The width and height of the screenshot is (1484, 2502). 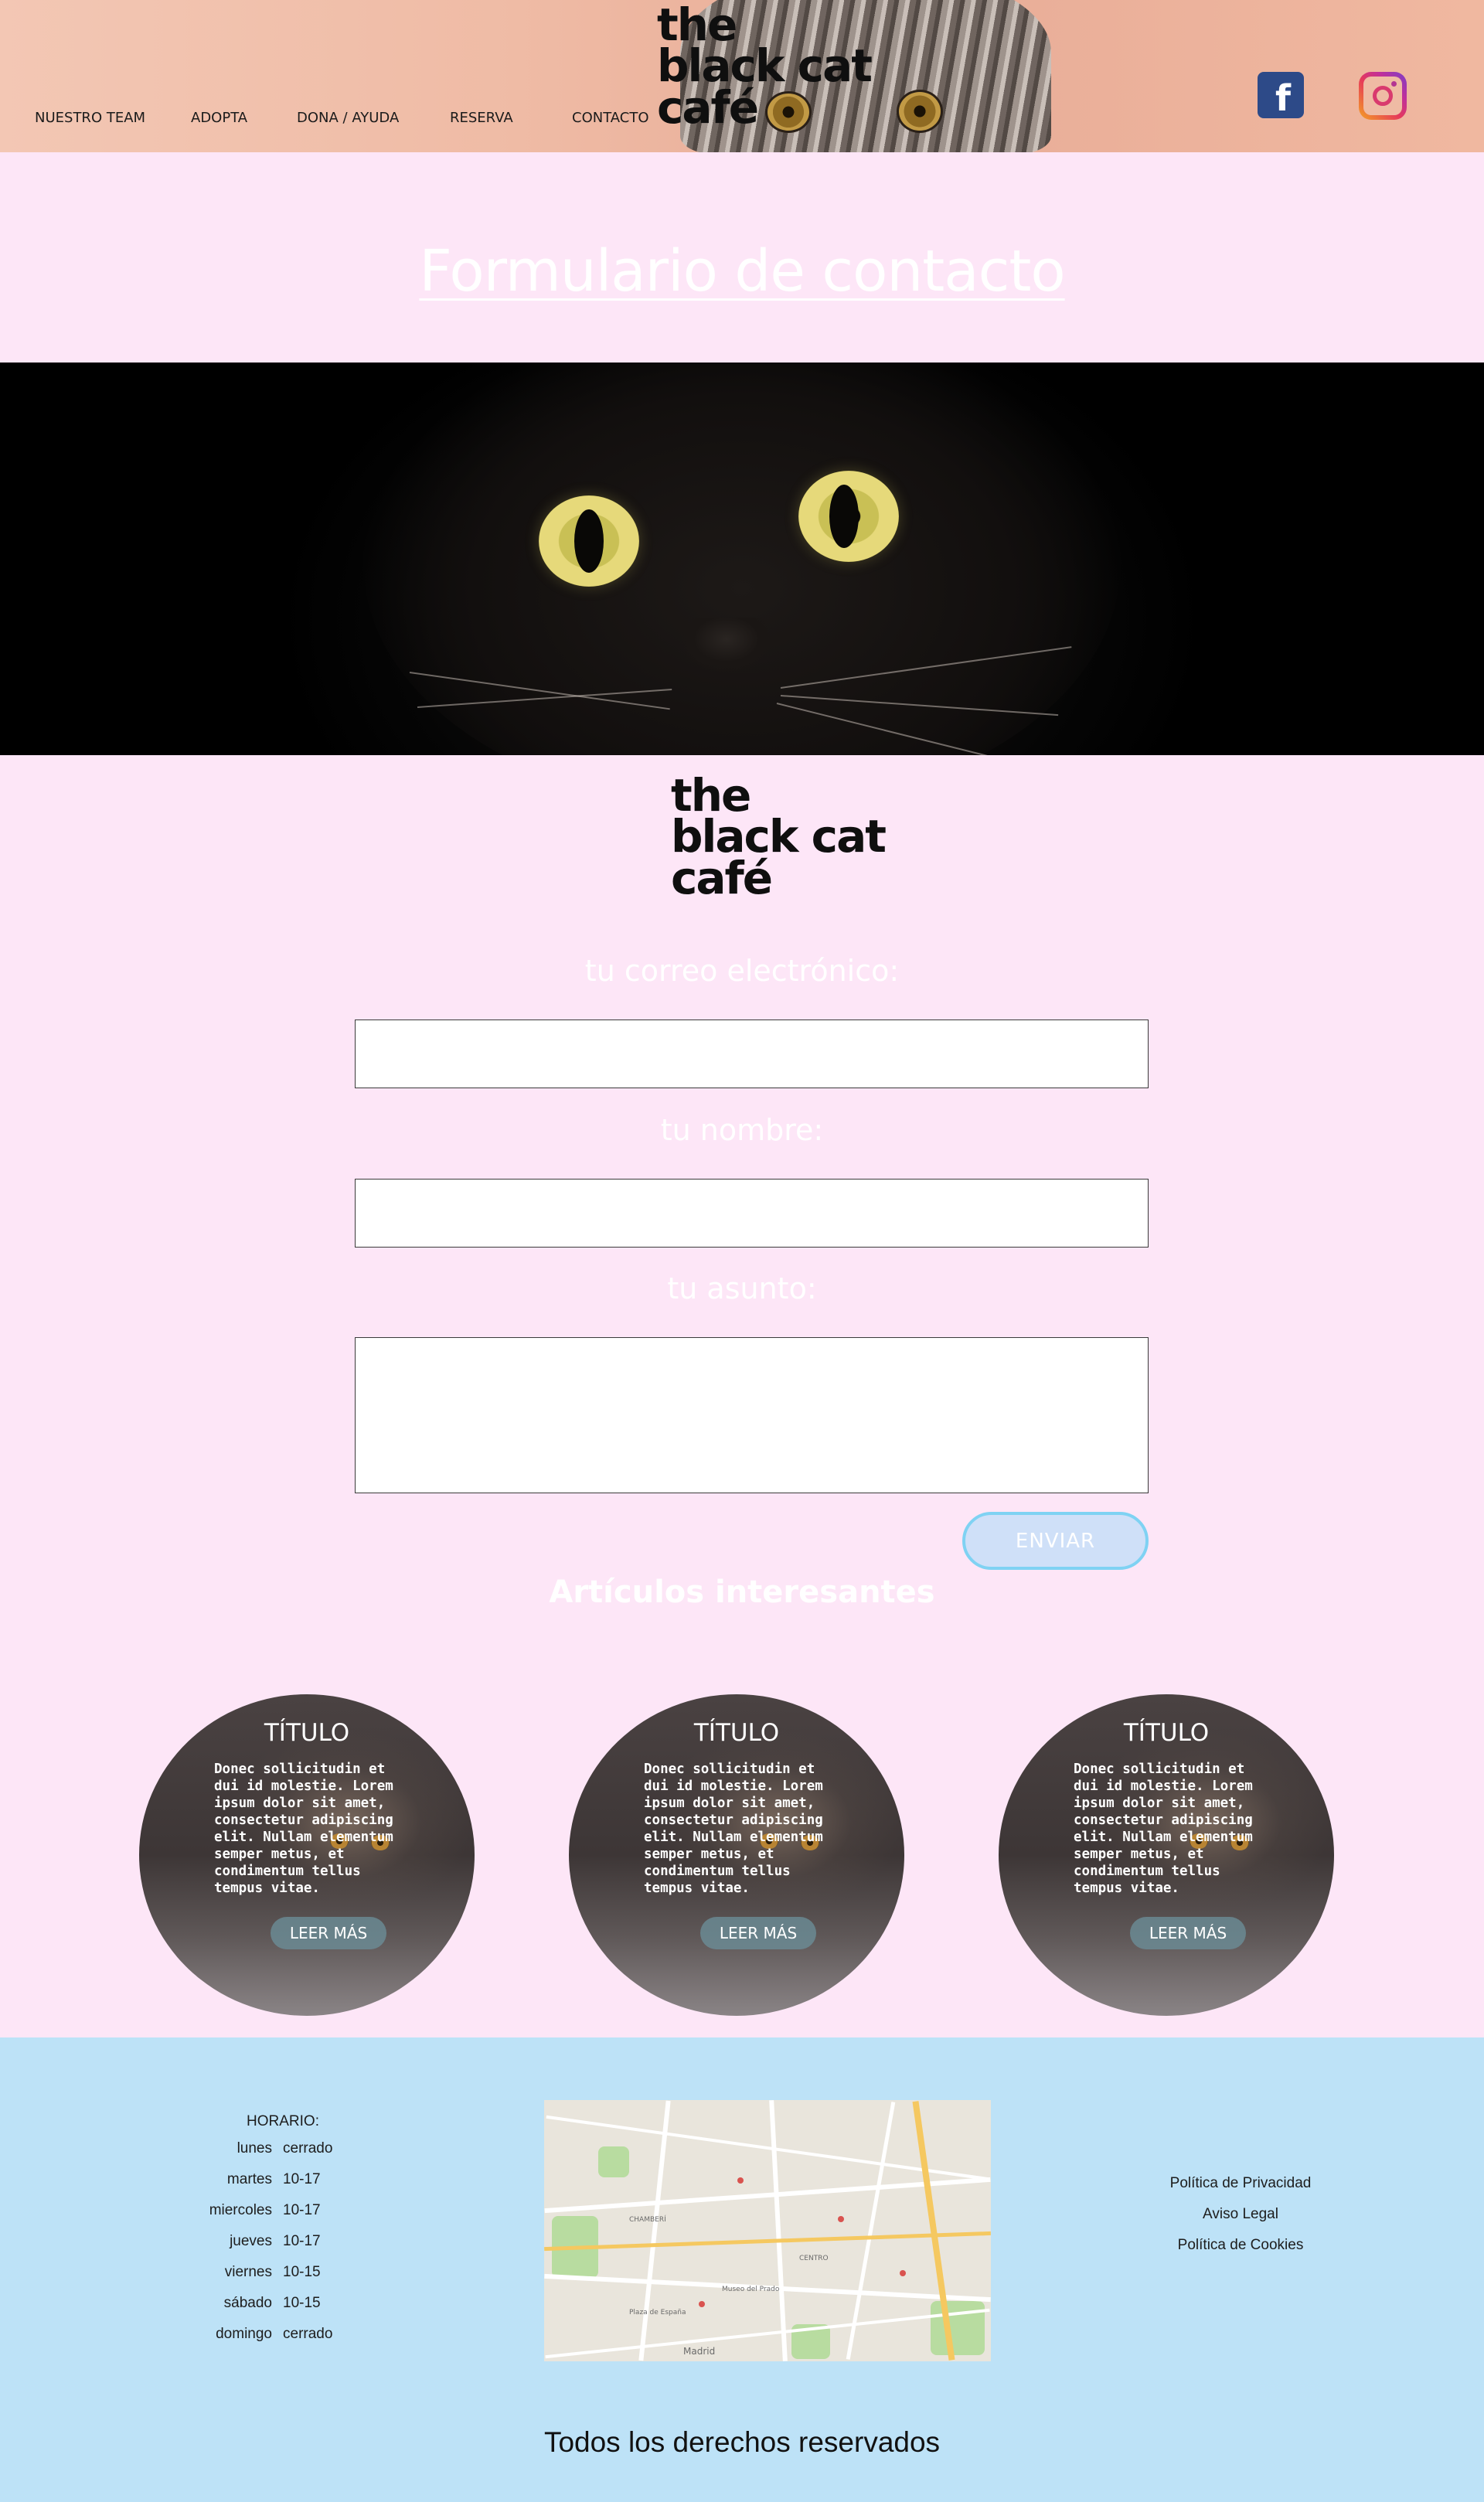 What do you see at coordinates (1240, 2190) in the screenshot?
I see `privacy-policy-link: Política de Privacidad` at bounding box center [1240, 2190].